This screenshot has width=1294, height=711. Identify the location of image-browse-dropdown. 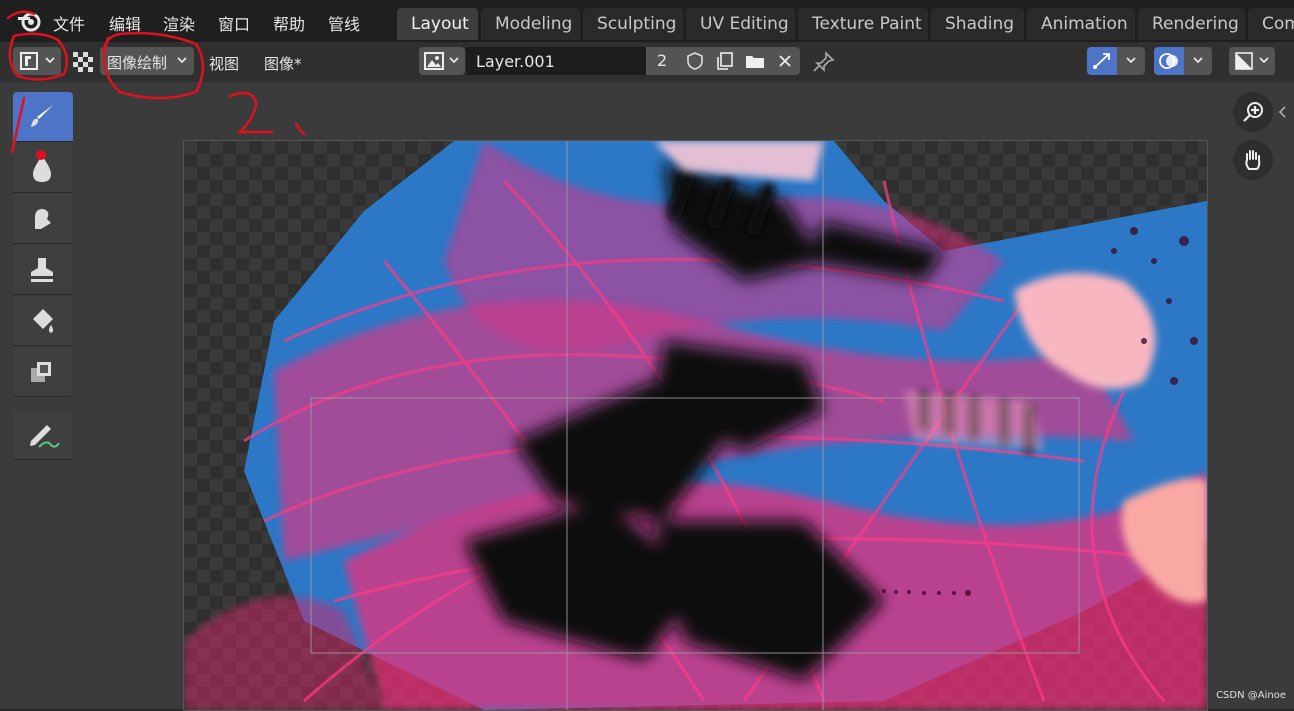
(442, 61).